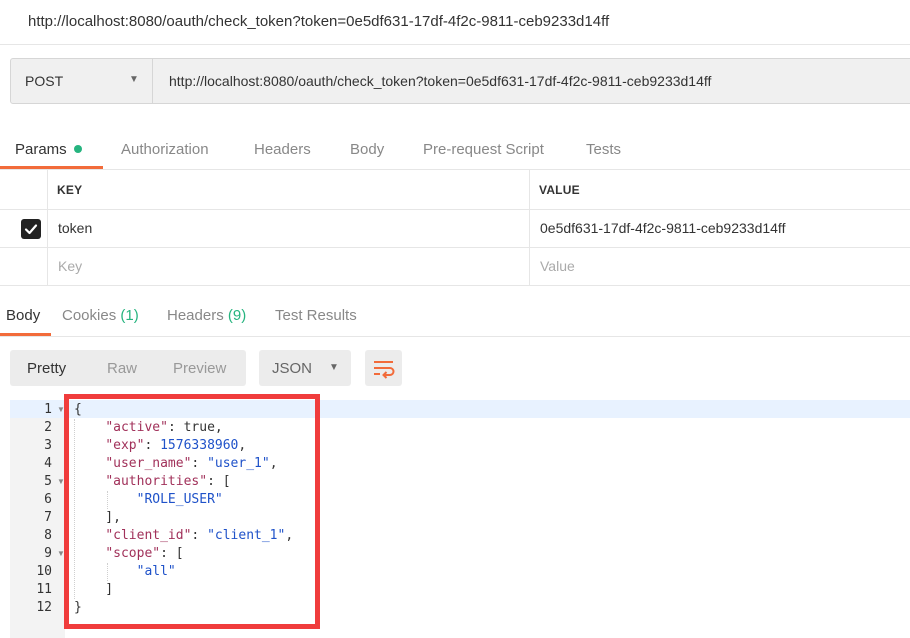 This screenshot has width=910, height=638. What do you see at coordinates (483, 149) in the screenshot?
I see `tab-pre-request-script: Pre-request Script` at bounding box center [483, 149].